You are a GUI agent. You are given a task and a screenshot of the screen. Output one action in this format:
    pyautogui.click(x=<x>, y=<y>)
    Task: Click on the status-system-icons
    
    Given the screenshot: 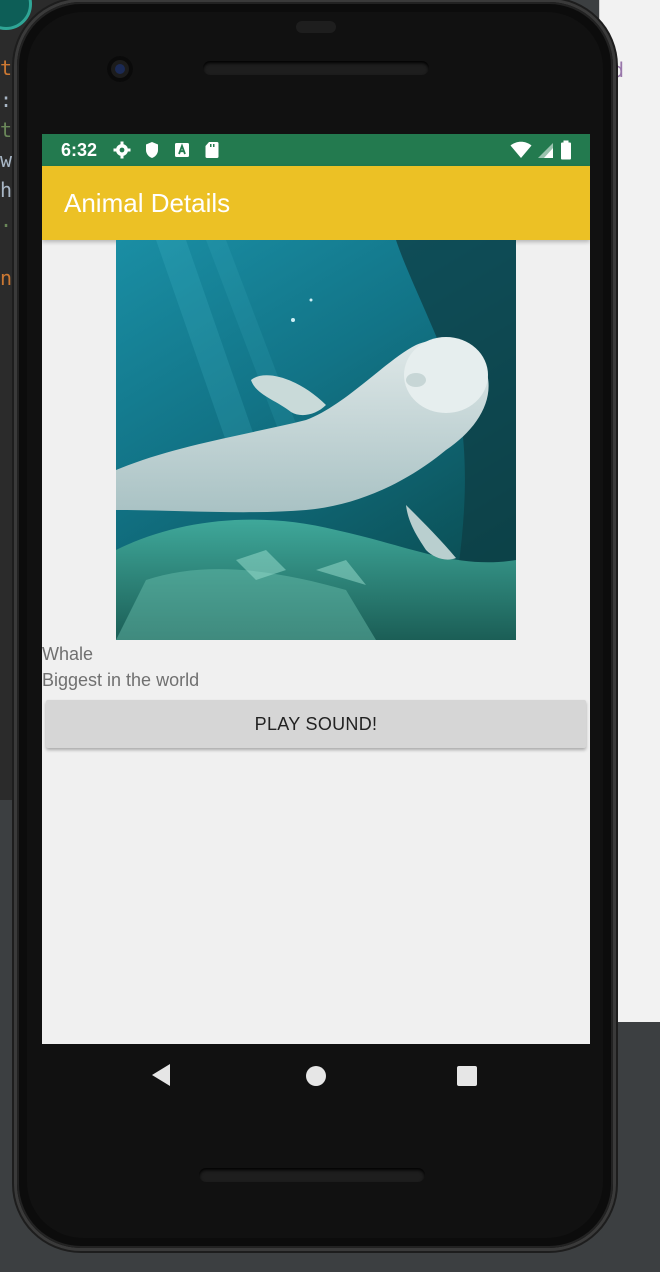 What is the action you would take?
    pyautogui.click(x=541, y=152)
    